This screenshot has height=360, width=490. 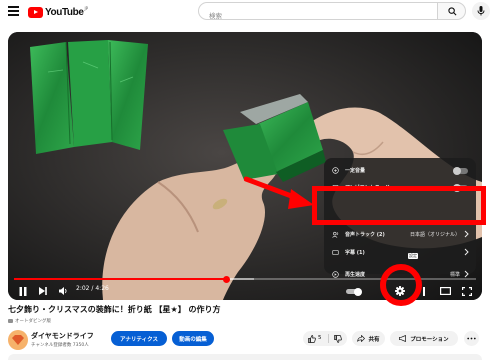 I want to click on menu-item-value: 標準, so click(x=454, y=275).